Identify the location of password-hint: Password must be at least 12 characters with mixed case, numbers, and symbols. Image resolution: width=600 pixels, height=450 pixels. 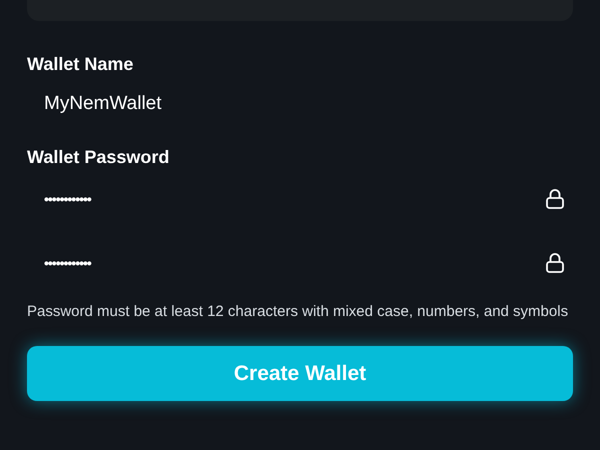
(298, 312).